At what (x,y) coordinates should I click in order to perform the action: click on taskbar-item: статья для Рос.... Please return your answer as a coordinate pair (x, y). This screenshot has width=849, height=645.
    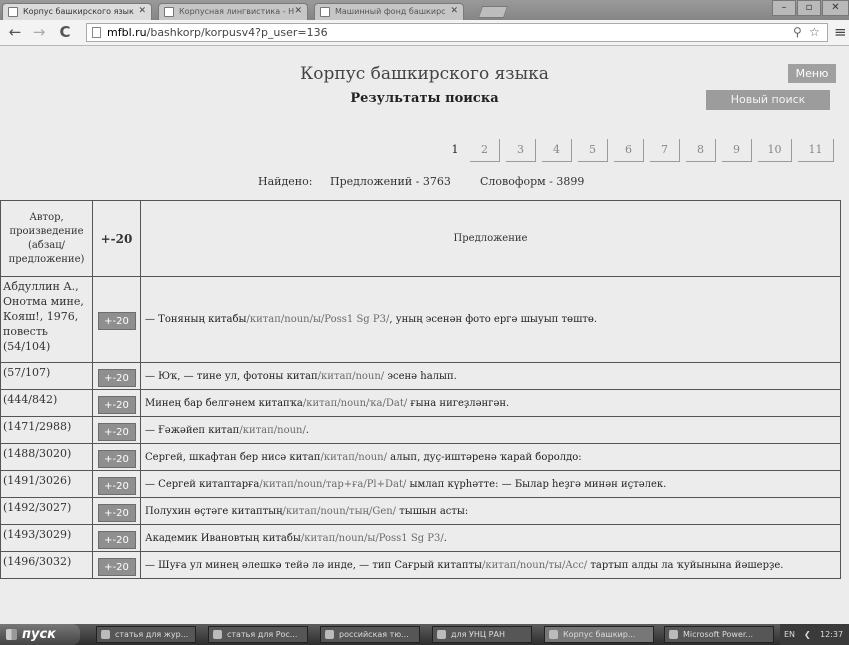
    Looking at the image, I should click on (258, 634).